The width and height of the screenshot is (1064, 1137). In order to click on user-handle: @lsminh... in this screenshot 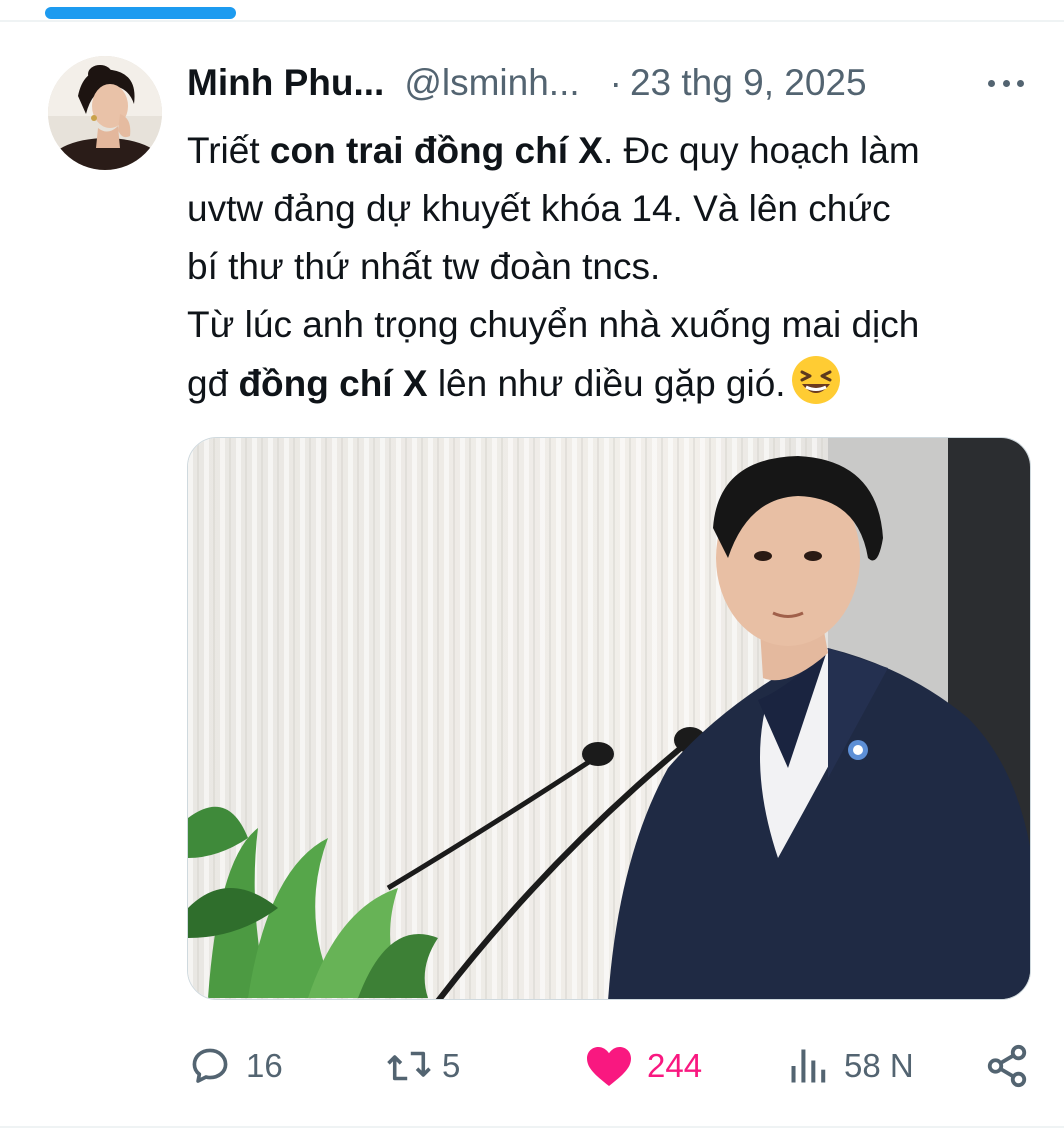, I will do `click(491, 83)`.